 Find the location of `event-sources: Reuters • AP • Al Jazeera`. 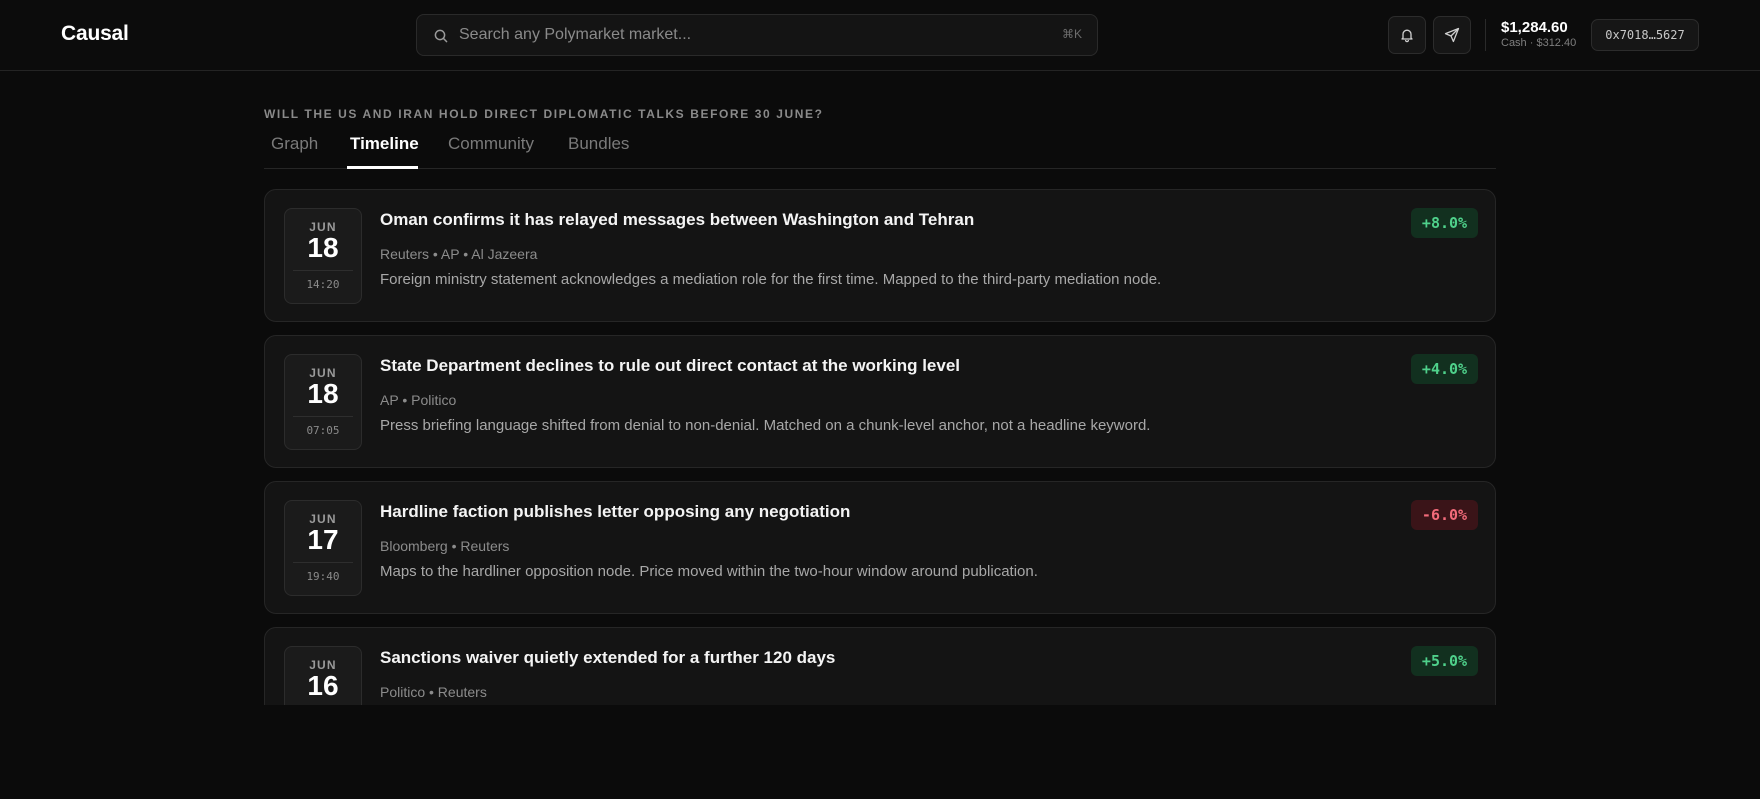

event-sources: Reuters • AP • Al Jazeera is located at coordinates (459, 254).